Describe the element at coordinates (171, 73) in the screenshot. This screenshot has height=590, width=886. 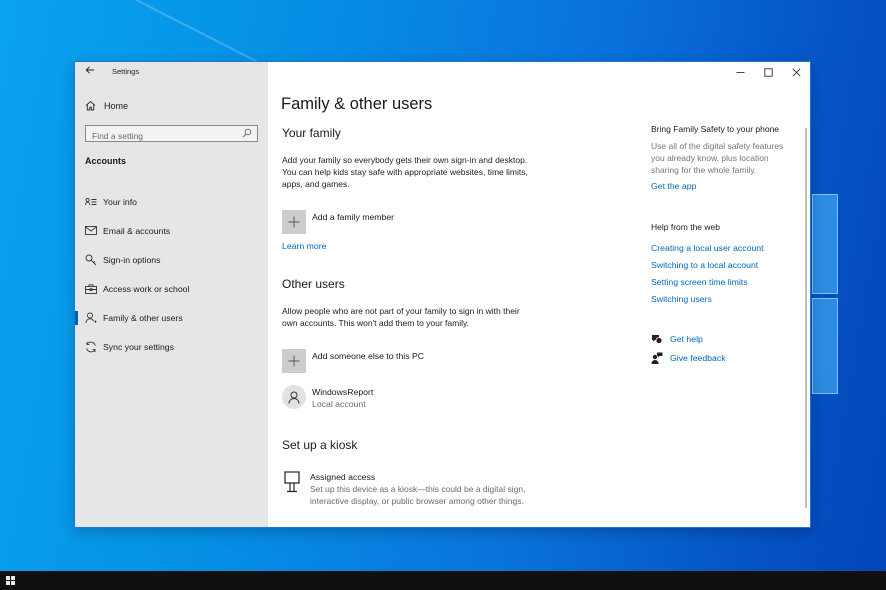
I see `titlebar: Settings` at that location.